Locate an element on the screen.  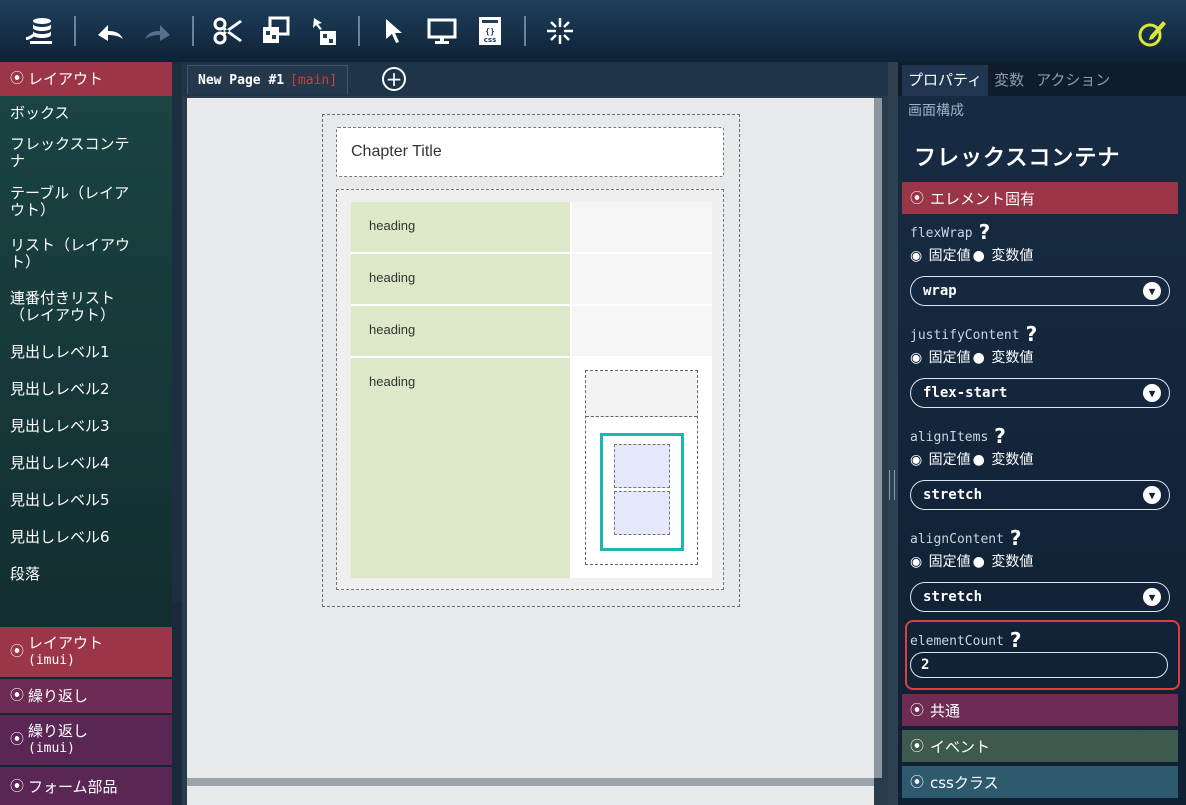
tab-properties: プロパティ is located at coordinates (945, 80).